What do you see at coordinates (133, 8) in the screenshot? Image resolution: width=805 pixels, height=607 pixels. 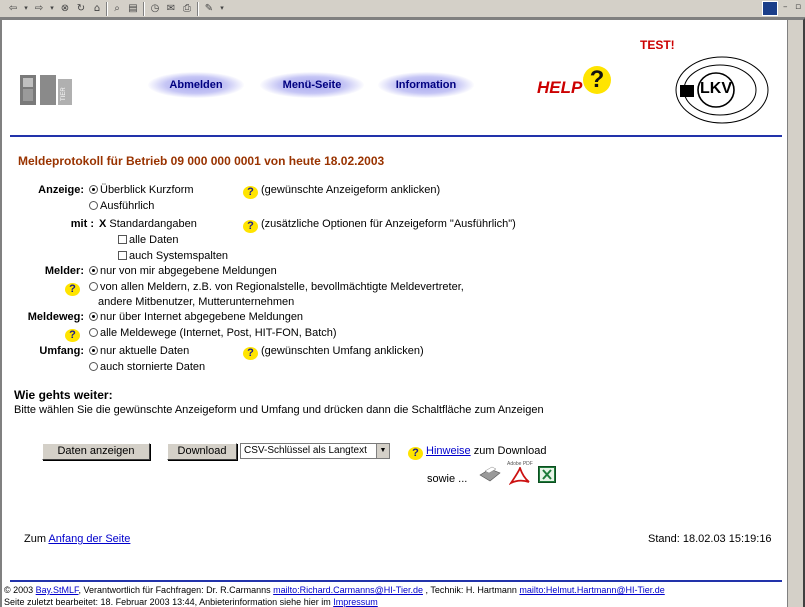 I see `favorites-icon: ▤` at bounding box center [133, 8].